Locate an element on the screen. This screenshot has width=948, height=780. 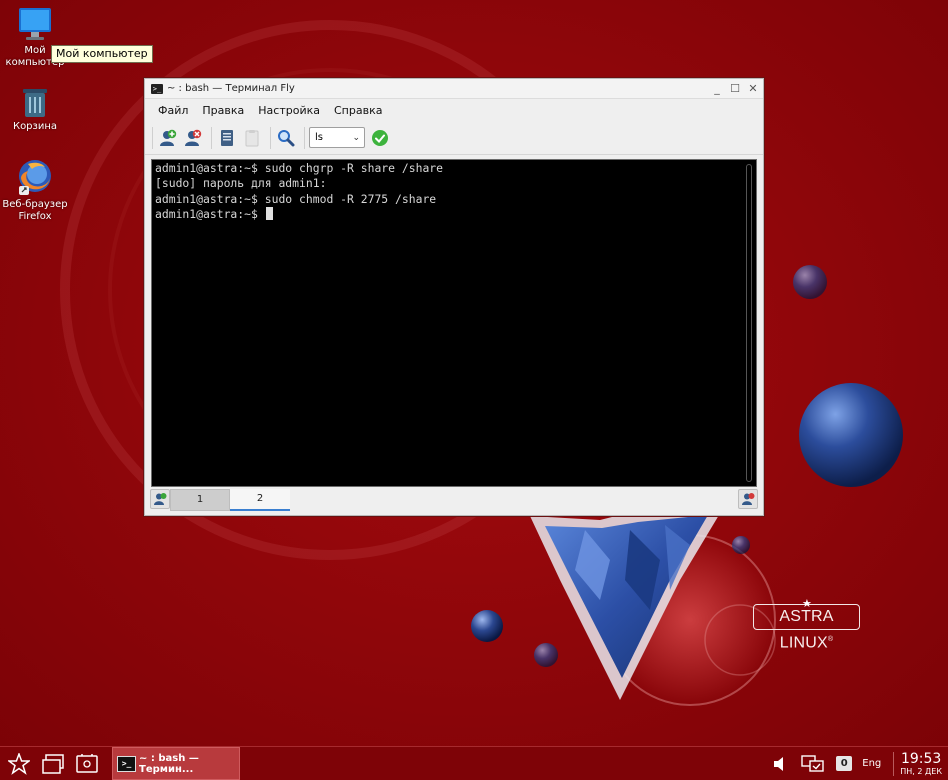
command-select: ls ⌄ is located at coordinates (337, 137).